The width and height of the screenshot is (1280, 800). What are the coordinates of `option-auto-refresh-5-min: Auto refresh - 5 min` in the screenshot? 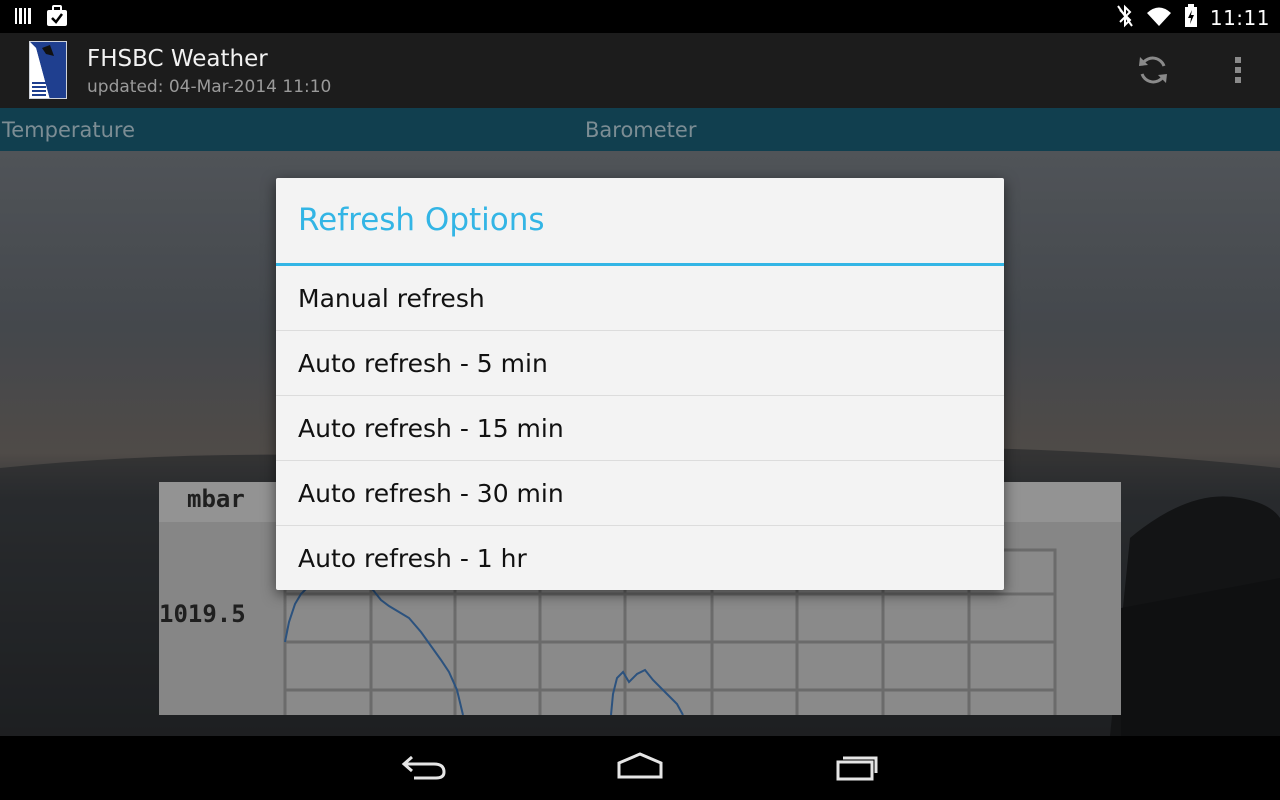 It's located at (640, 363).